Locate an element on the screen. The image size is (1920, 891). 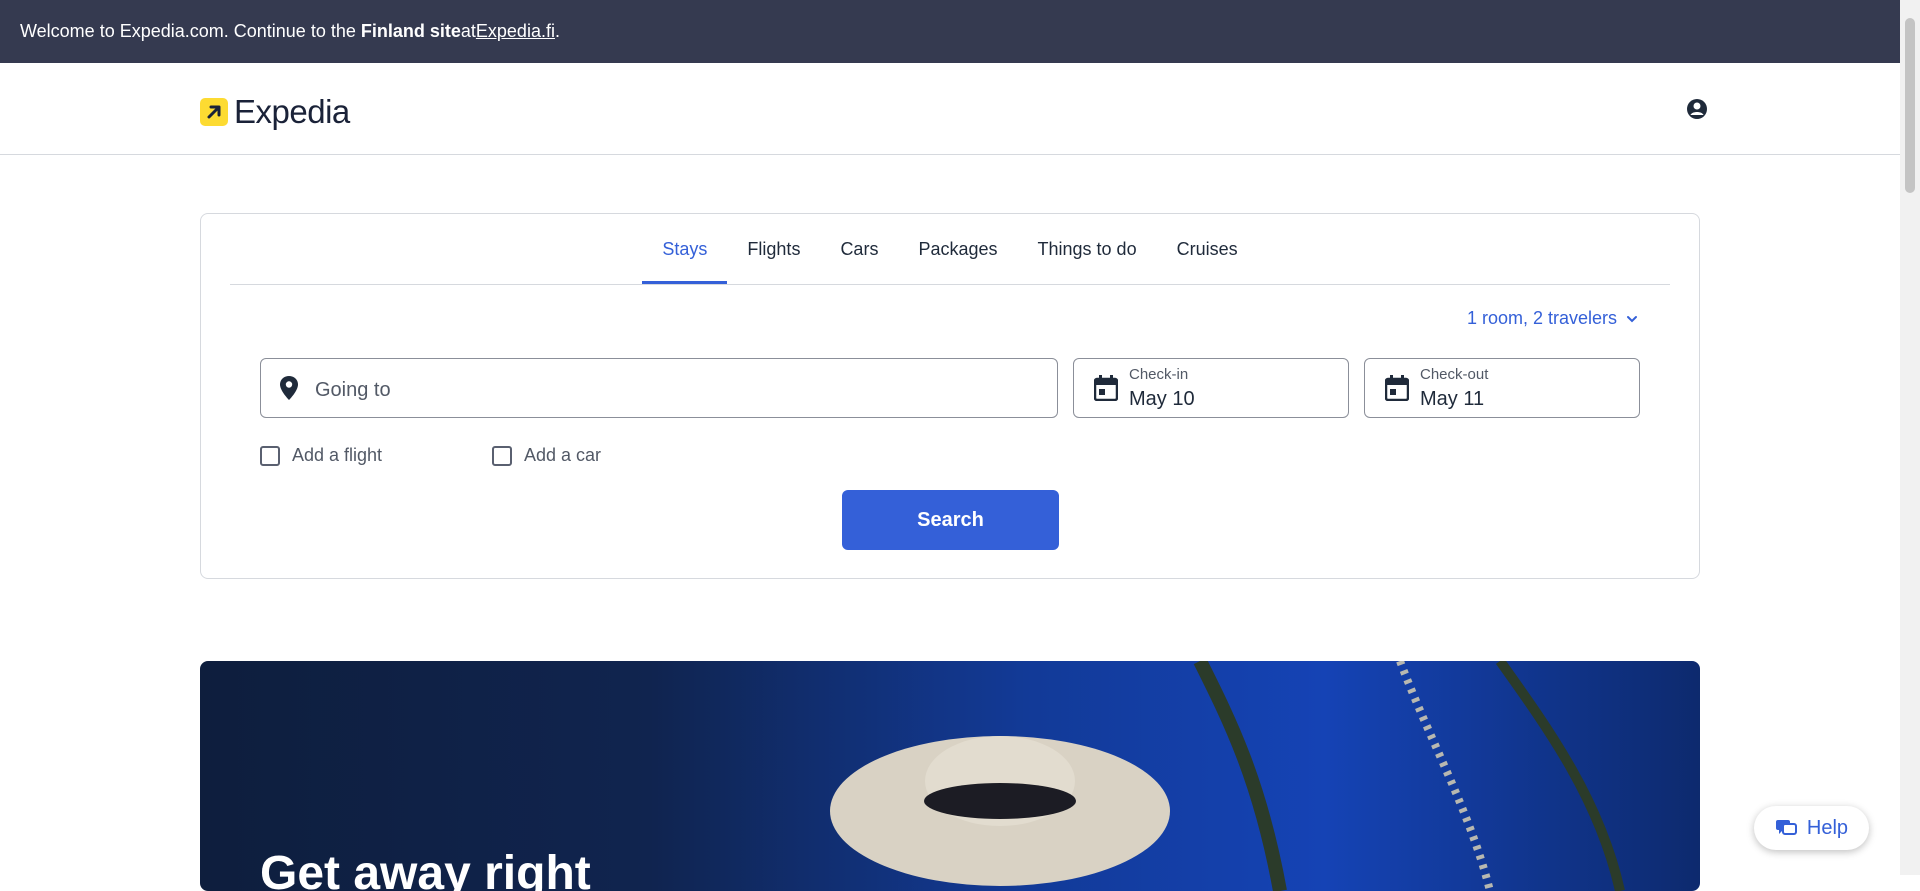
tab-cruises: Cruises is located at coordinates (1207, 249).